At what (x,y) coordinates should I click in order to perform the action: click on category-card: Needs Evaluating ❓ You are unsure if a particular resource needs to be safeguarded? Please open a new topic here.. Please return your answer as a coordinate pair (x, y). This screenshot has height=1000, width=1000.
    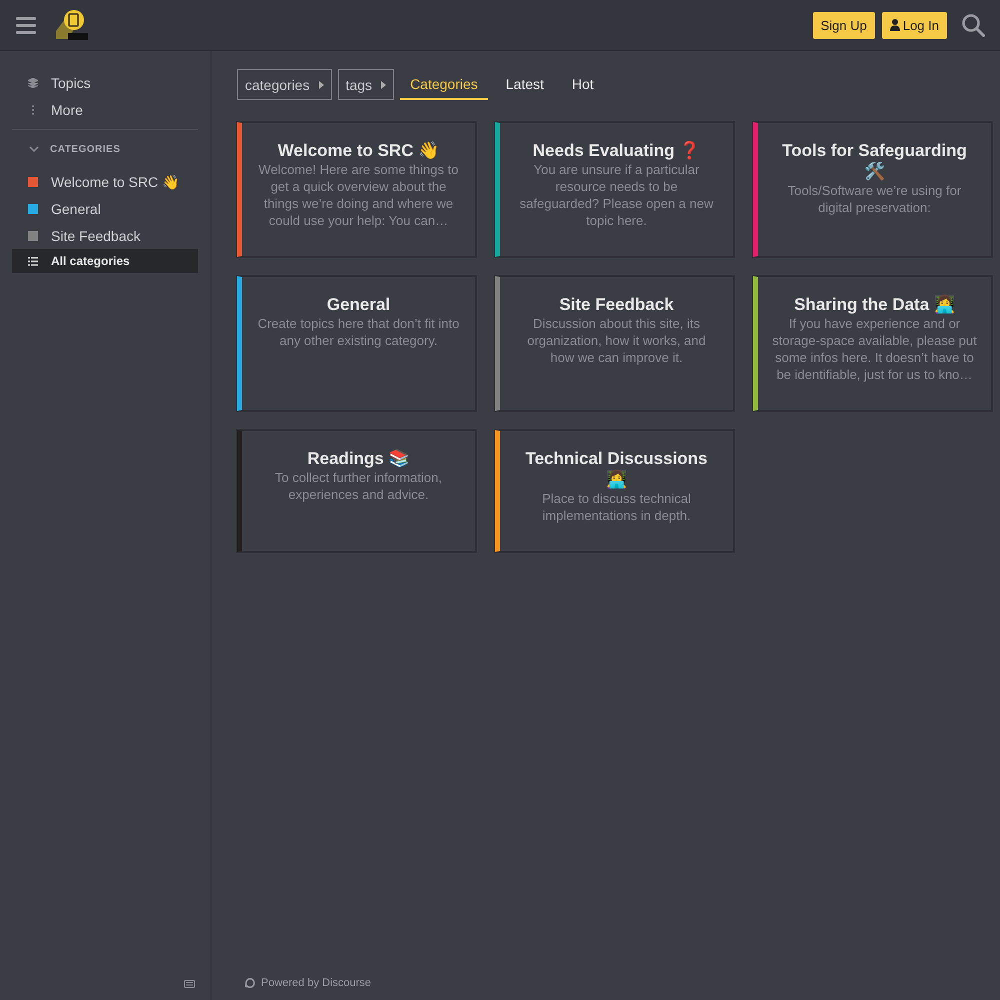
    Looking at the image, I should click on (614, 189).